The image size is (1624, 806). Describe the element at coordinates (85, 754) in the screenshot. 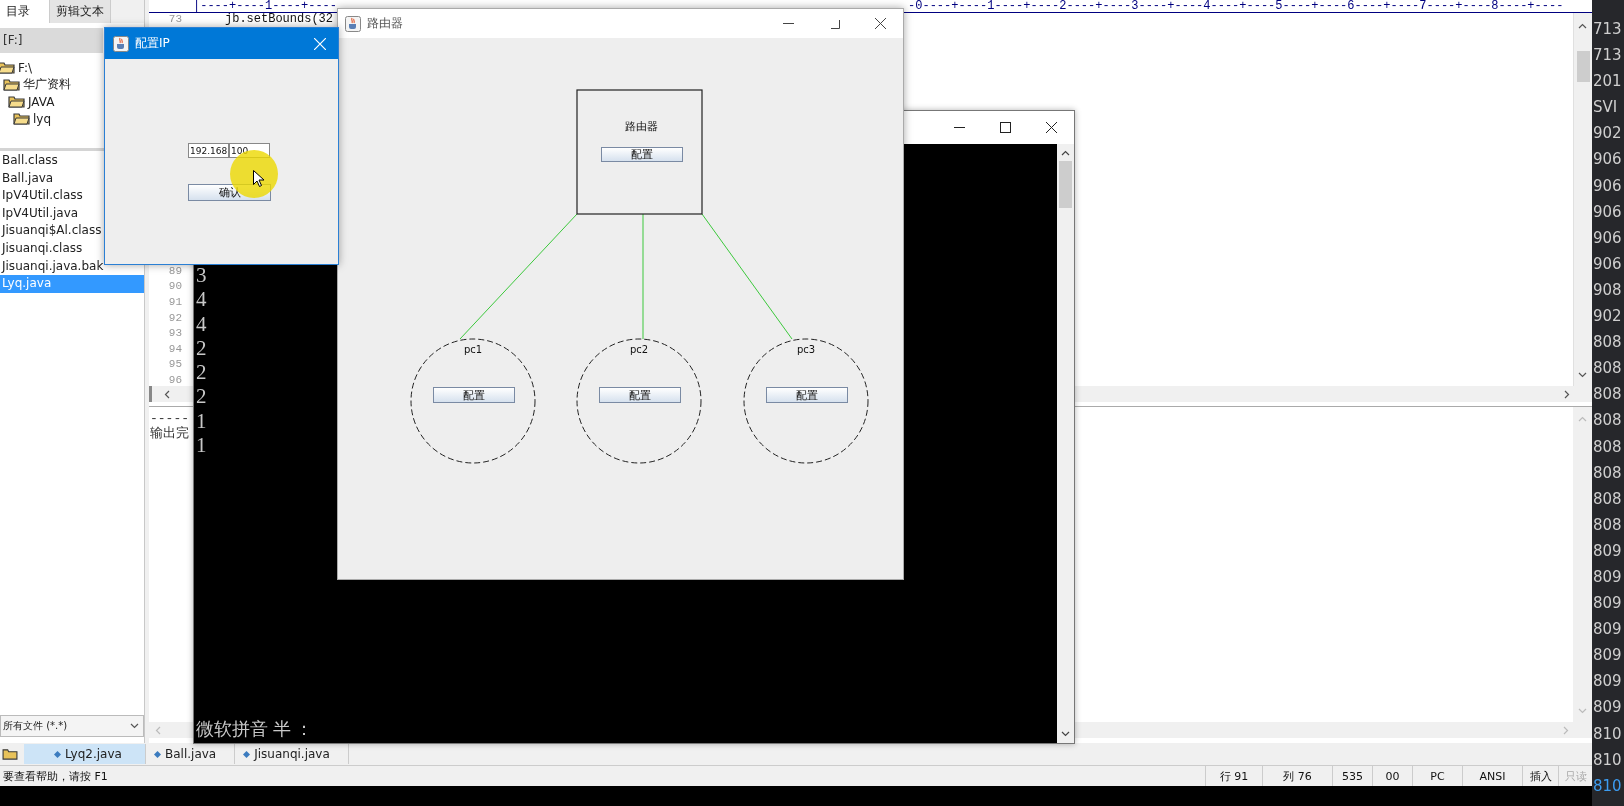

I see `document-tab: Lyq2.java` at that location.